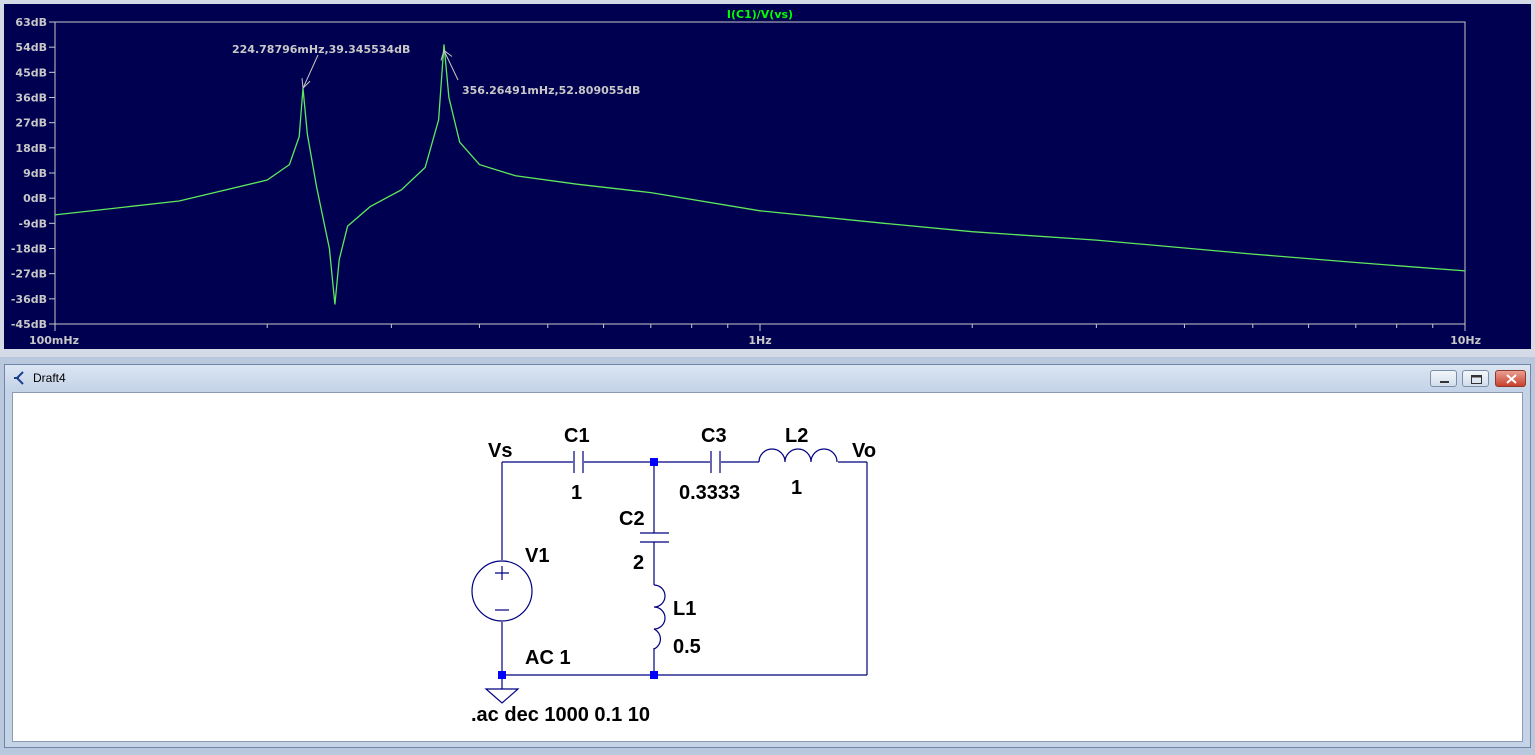  What do you see at coordinates (578, 462) in the screenshot?
I see `capacitor-c1` at bounding box center [578, 462].